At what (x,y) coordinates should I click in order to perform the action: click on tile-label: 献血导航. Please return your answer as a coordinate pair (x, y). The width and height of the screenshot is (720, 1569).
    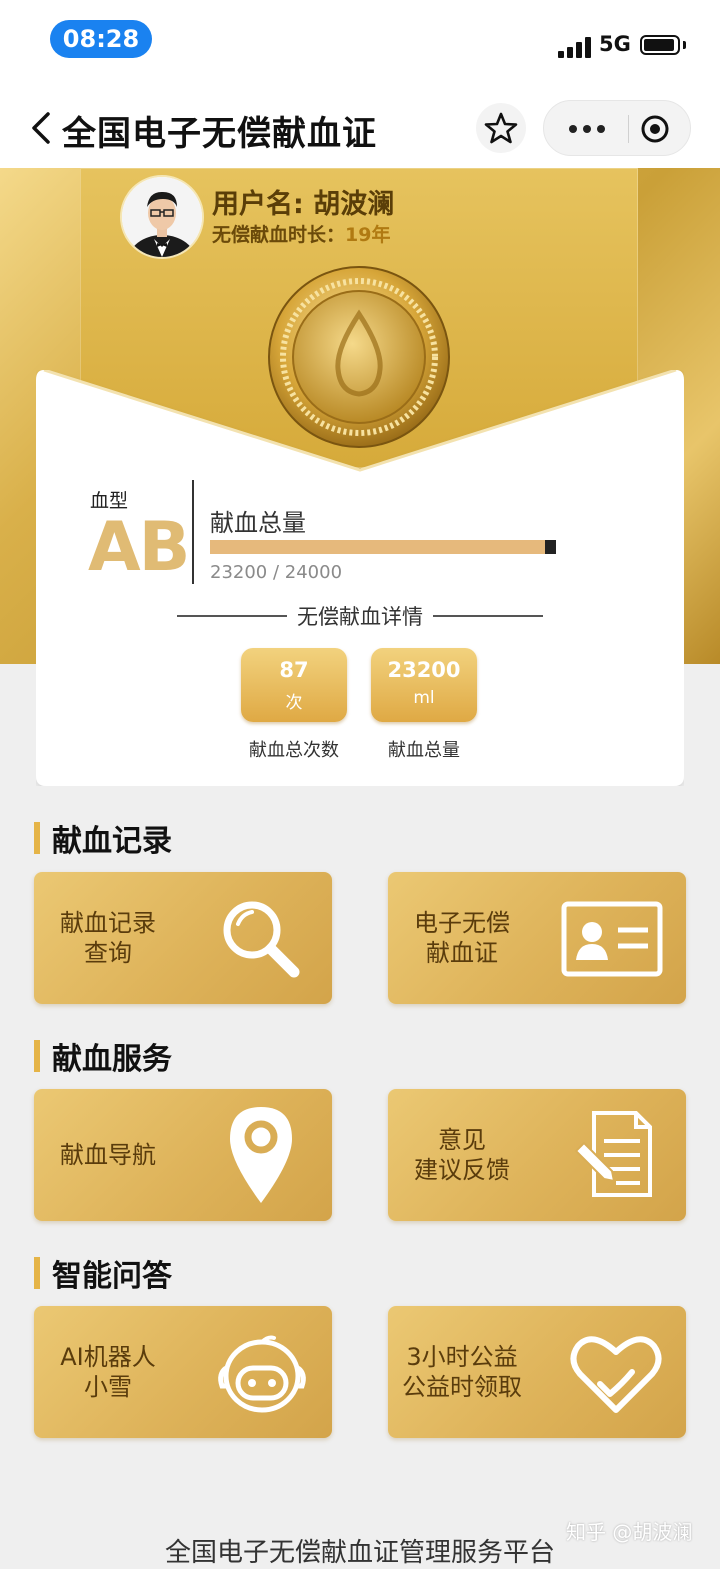
    Looking at the image, I should click on (108, 1155).